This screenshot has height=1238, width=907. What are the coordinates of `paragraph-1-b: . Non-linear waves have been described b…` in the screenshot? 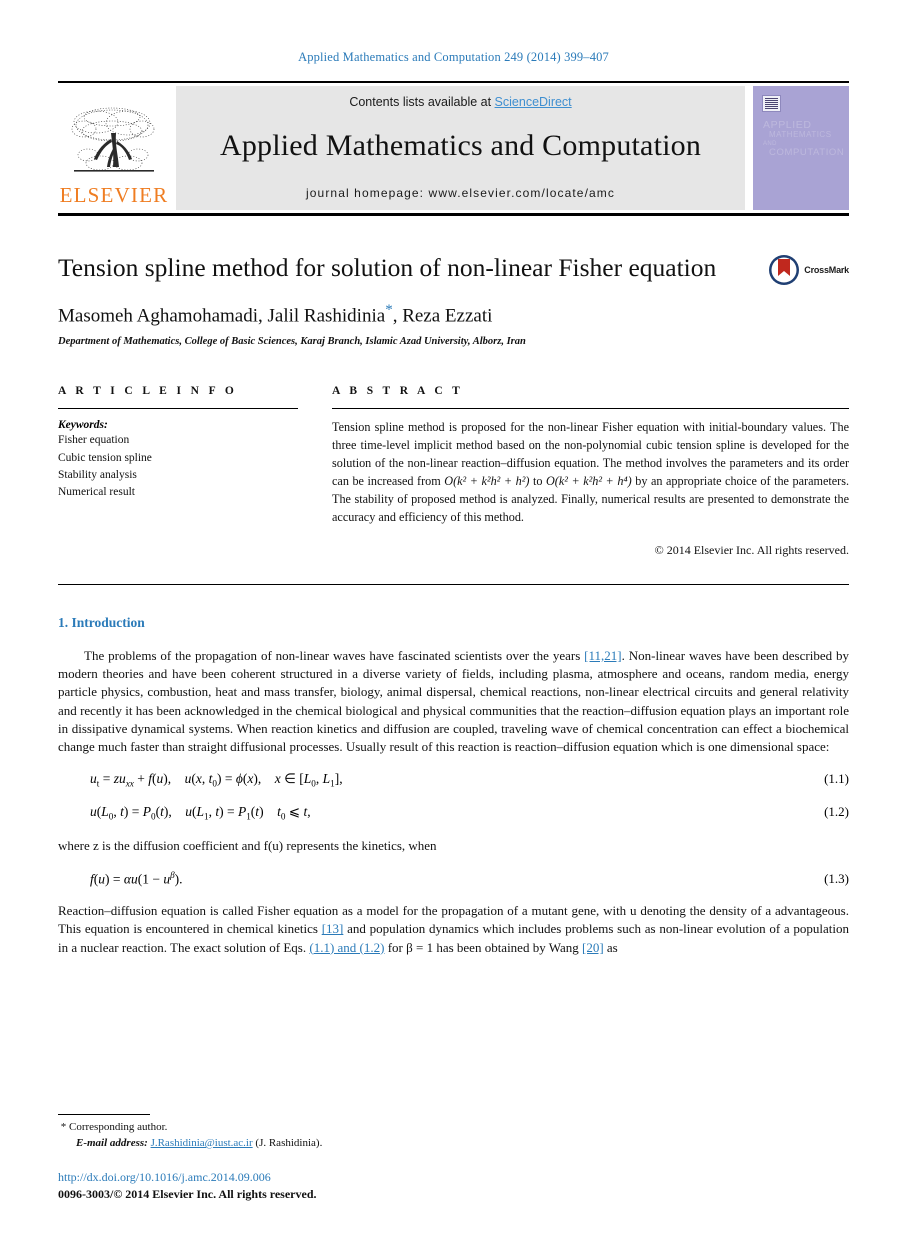 It's located at (453, 701).